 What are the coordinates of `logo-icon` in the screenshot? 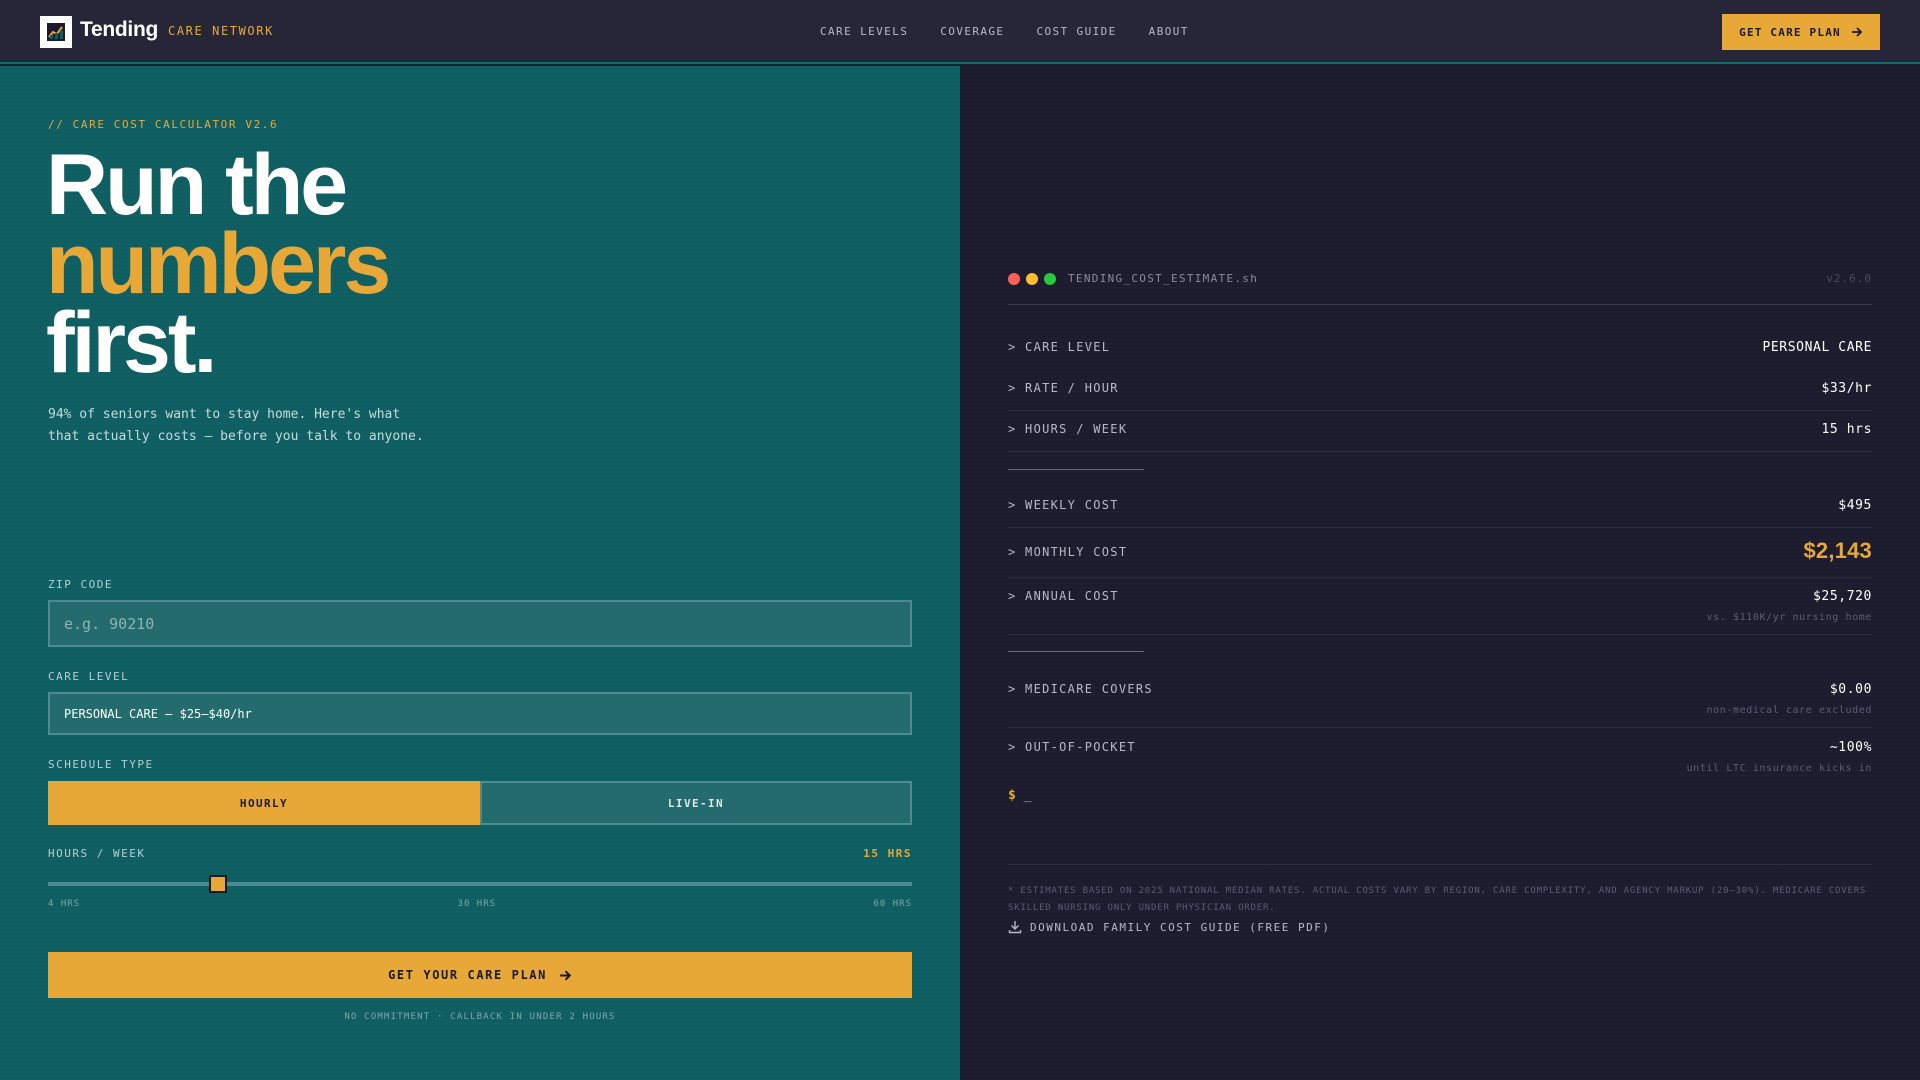 It's located at (56, 32).